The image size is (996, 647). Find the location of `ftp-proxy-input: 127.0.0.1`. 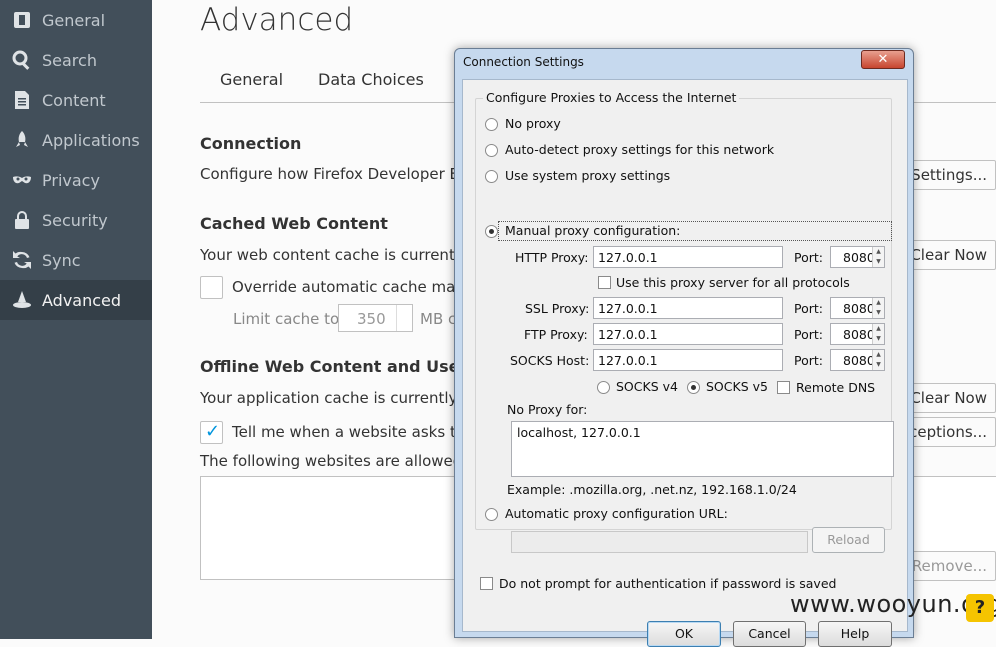

ftp-proxy-input: 127.0.0.1 is located at coordinates (688, 334).